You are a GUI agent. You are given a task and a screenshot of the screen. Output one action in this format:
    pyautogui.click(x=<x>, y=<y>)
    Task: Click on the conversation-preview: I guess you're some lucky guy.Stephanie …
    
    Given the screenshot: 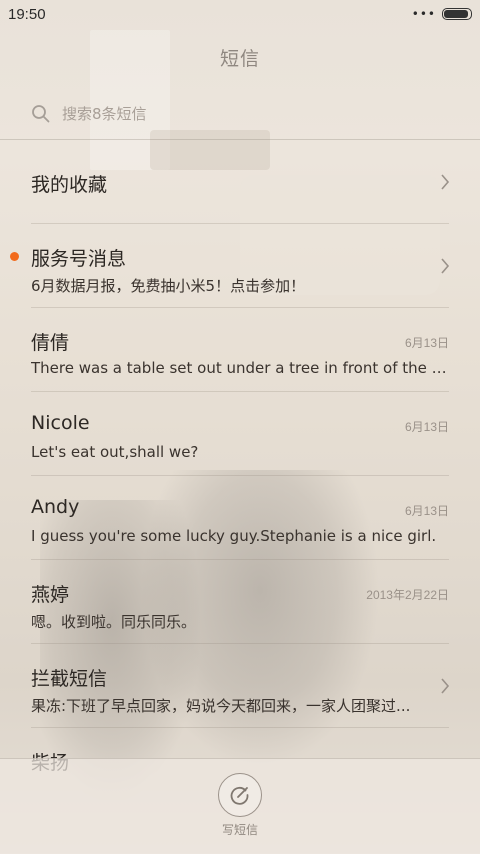 What is the action you would take?
    pyautogui.click(x=234, y=536)
    